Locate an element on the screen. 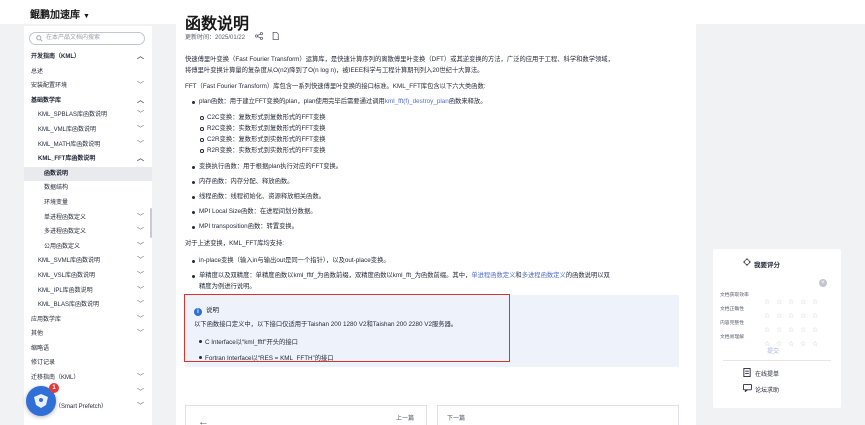  sidebar-item-label: KML_VSL库函数说明 is located at coordinates (67, 275).